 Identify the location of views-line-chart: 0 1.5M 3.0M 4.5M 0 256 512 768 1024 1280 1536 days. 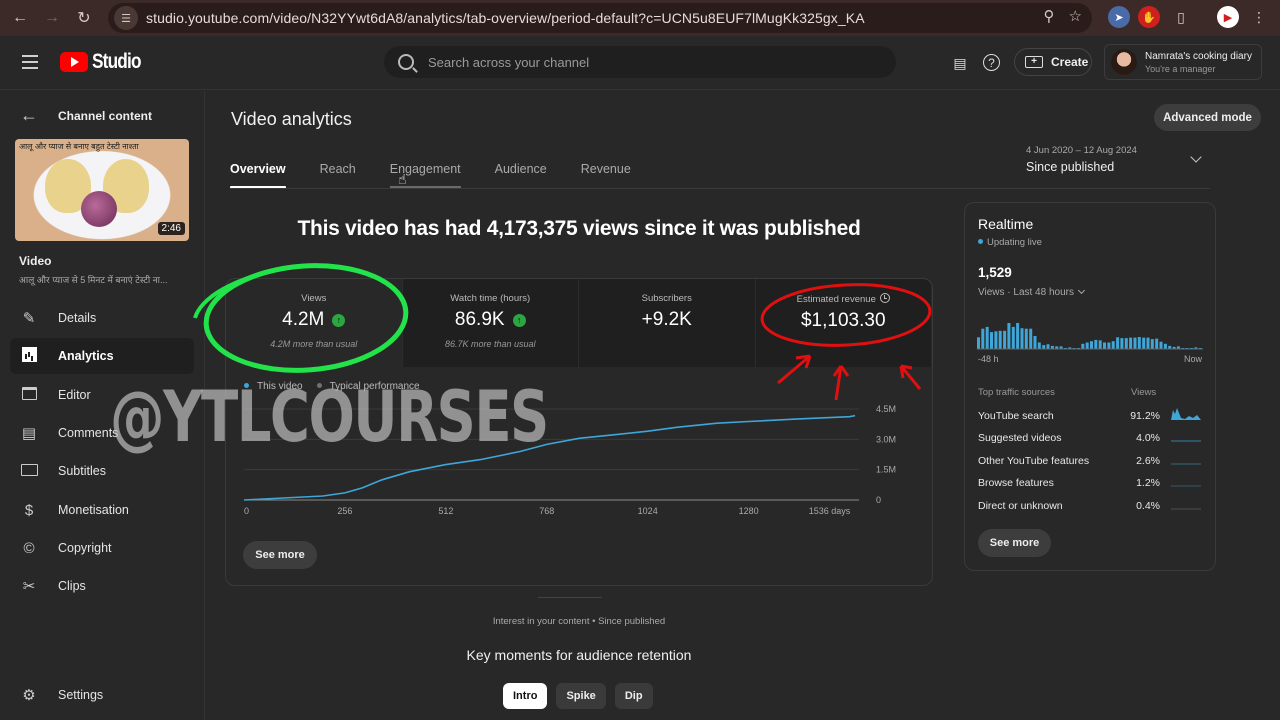
(579, 462).